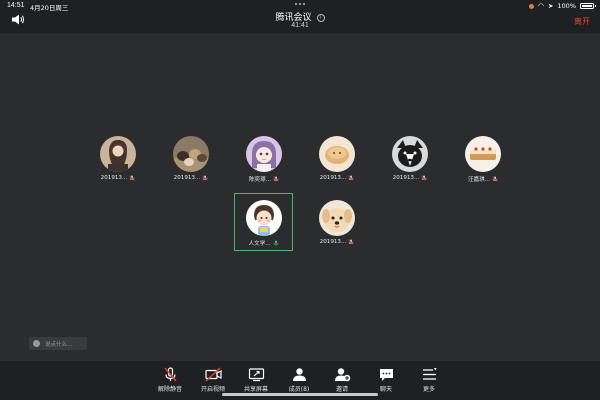 Image resolution: width=600 pixels, height=400 pixels. I want to click on status-indicators: ◠ ➤ 100%, so click(562, 5).